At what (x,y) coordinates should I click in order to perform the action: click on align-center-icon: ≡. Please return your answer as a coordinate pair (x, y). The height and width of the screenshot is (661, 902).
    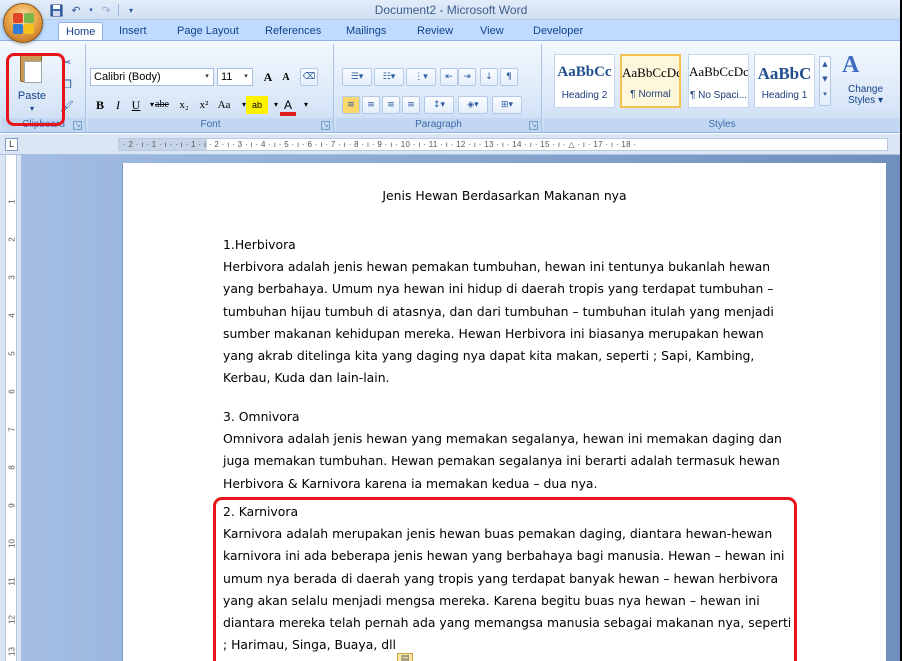
    Looking at the image, I should click on (371, 105).